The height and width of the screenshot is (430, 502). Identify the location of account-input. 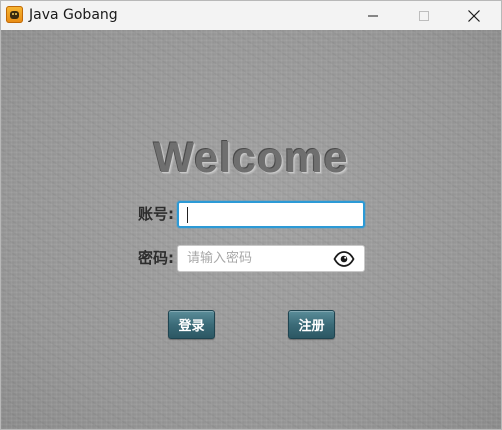
(271, 214).